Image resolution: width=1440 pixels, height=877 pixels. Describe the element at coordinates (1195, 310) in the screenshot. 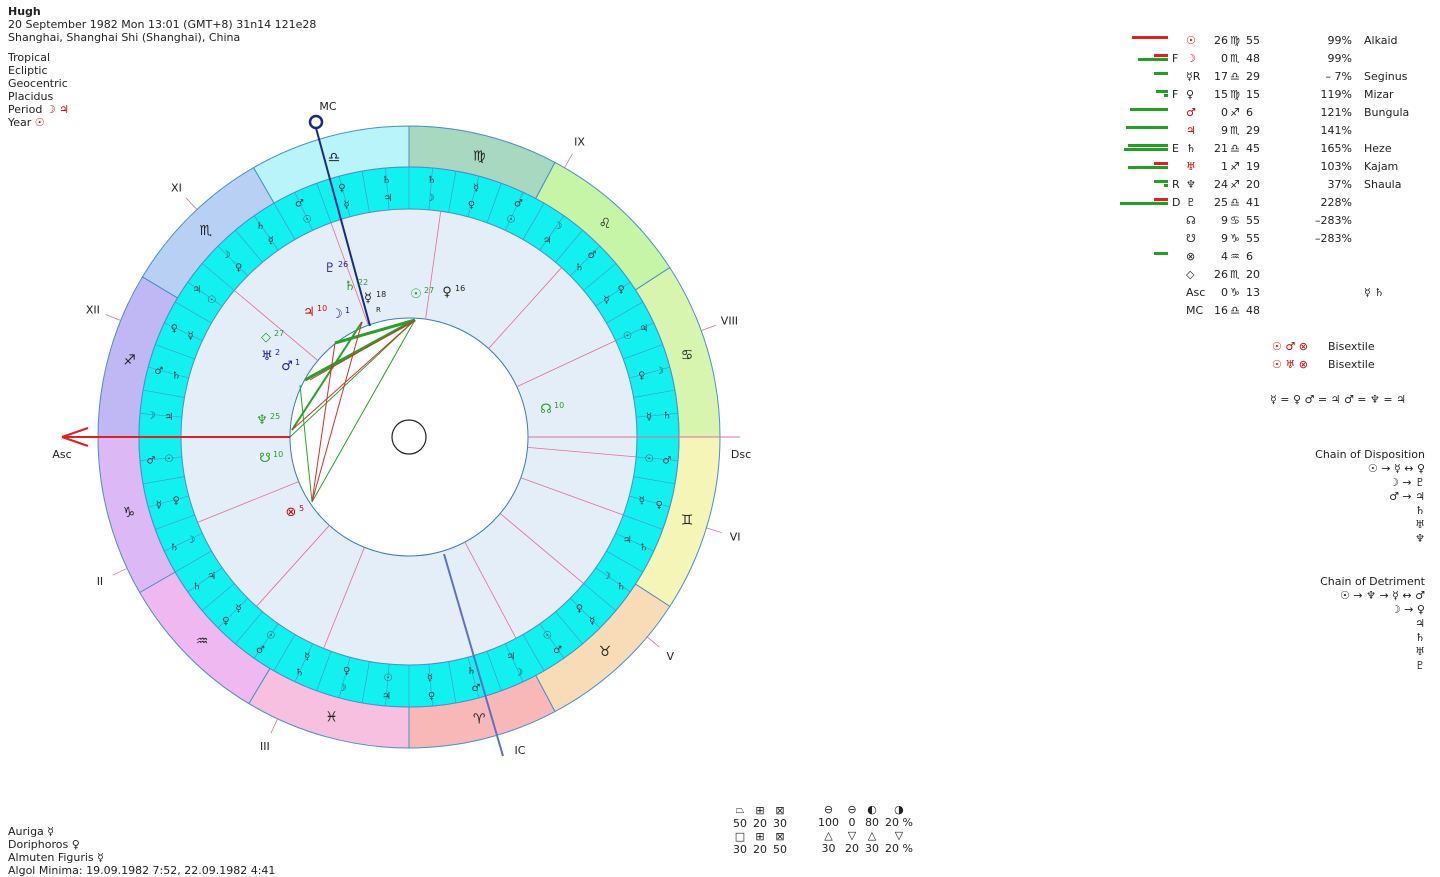

I see `planet-glyph: MC` at that location.